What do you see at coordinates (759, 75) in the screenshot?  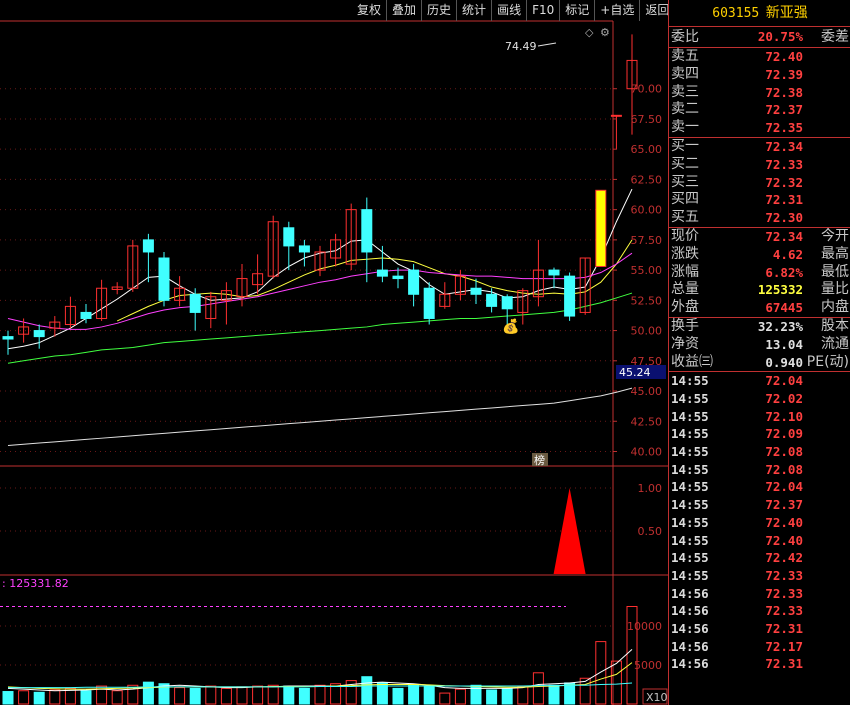 I see `quote-row: 卖四 72.39` at bounding box center [759, 75].